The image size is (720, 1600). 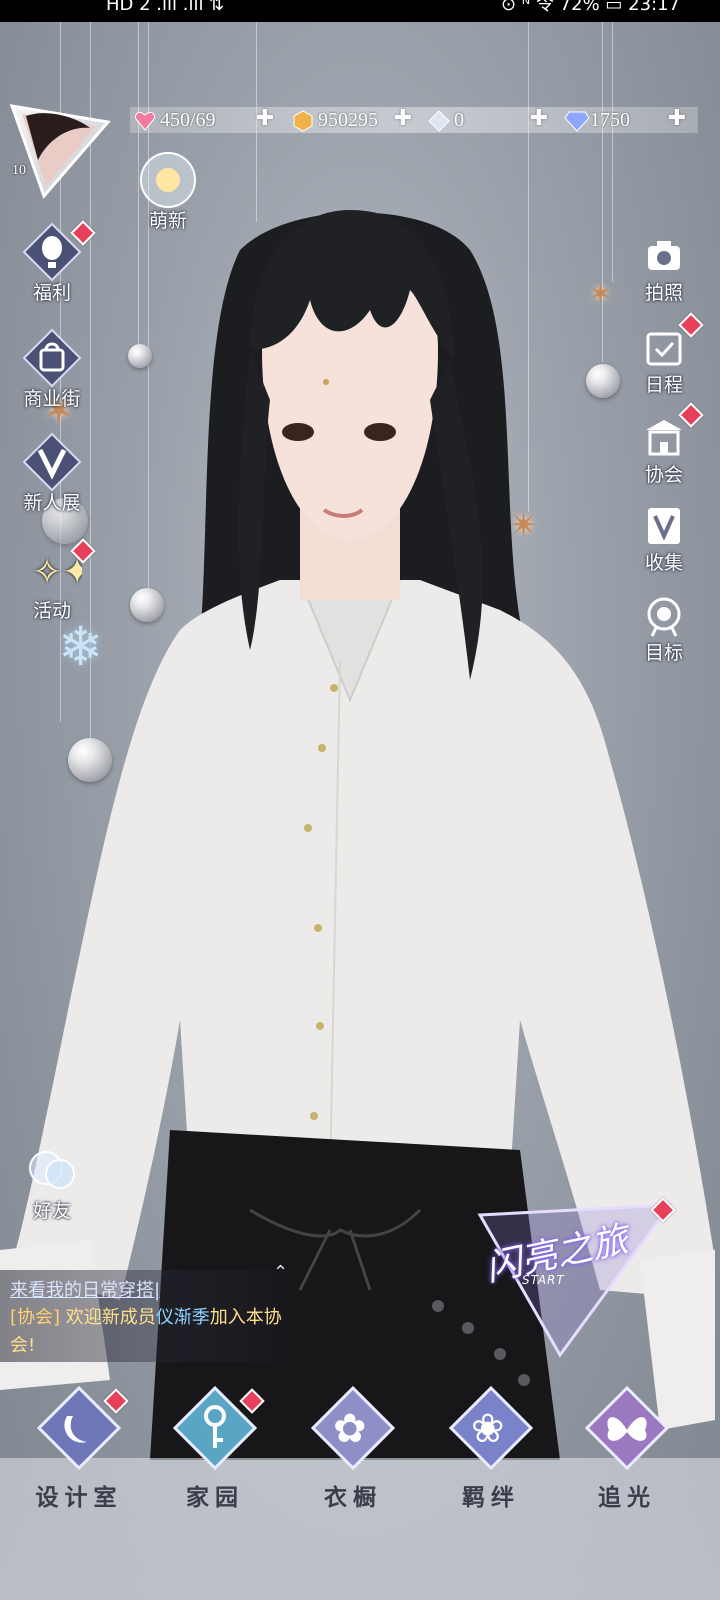 I want to click on diamond-value: 1750, so click(x=610, y=120).